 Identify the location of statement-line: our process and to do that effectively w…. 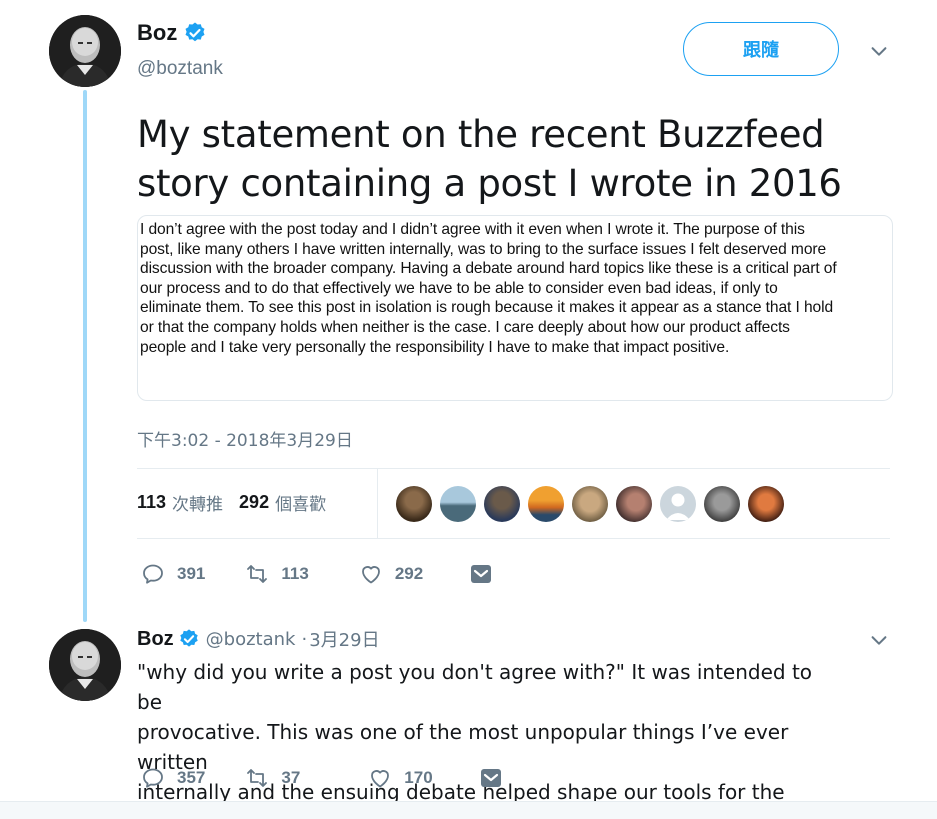
(459, 288).